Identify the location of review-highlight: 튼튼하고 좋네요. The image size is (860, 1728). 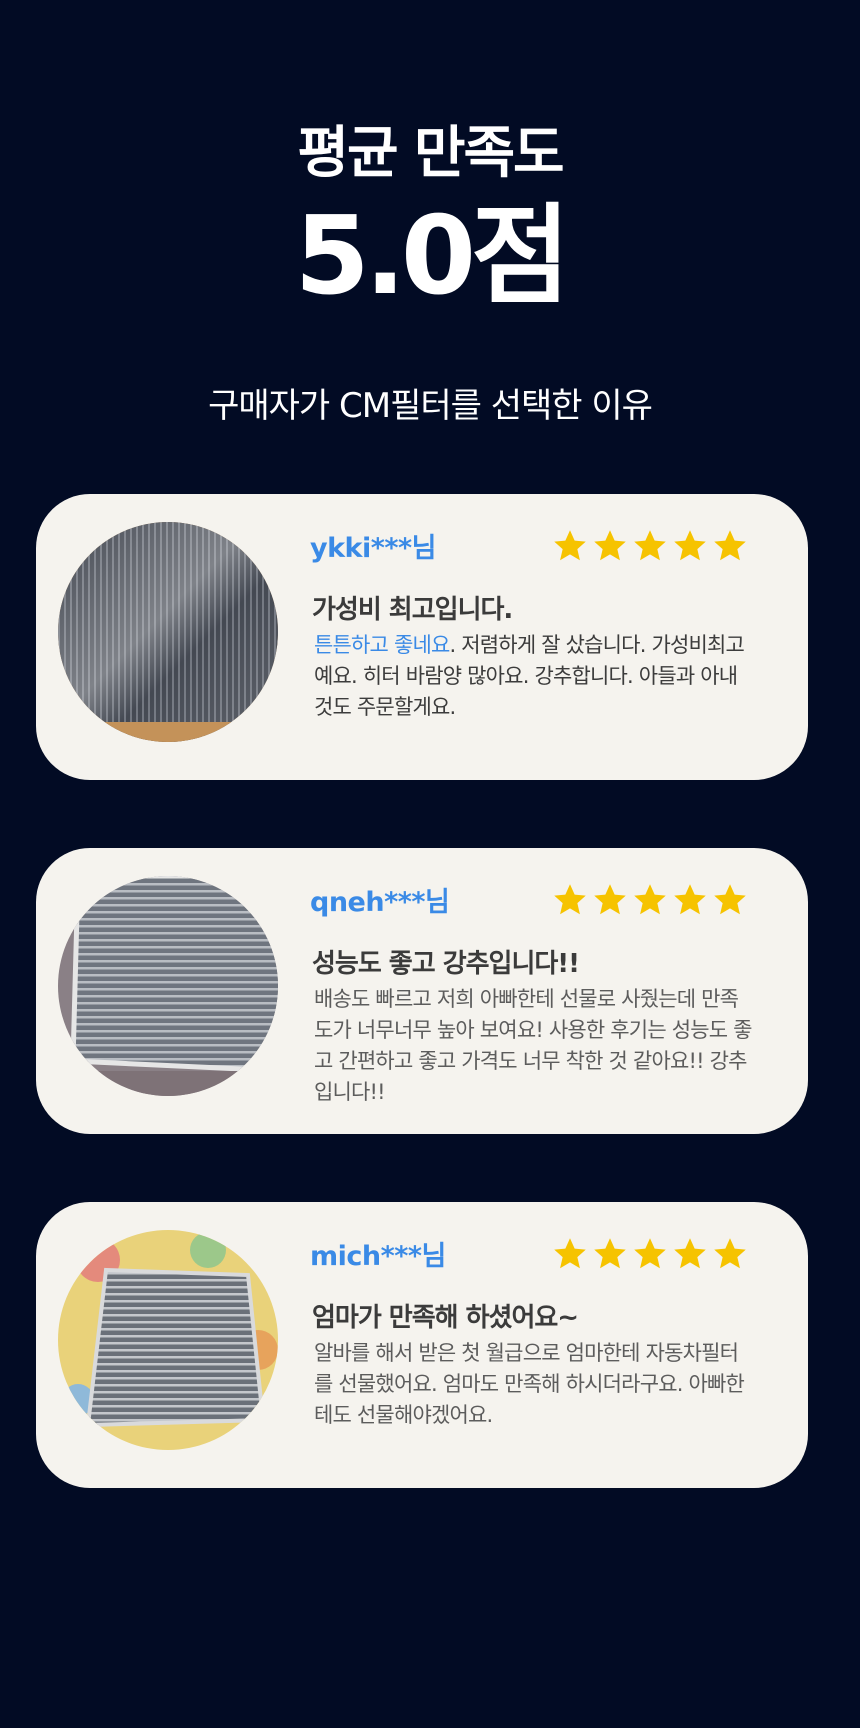
(382, 645).